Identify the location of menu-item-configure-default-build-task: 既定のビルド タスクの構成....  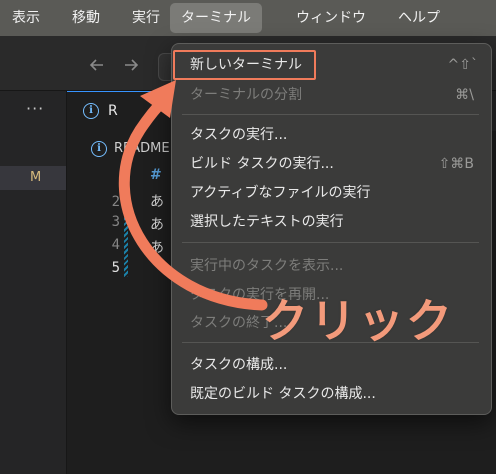
(283, 394).